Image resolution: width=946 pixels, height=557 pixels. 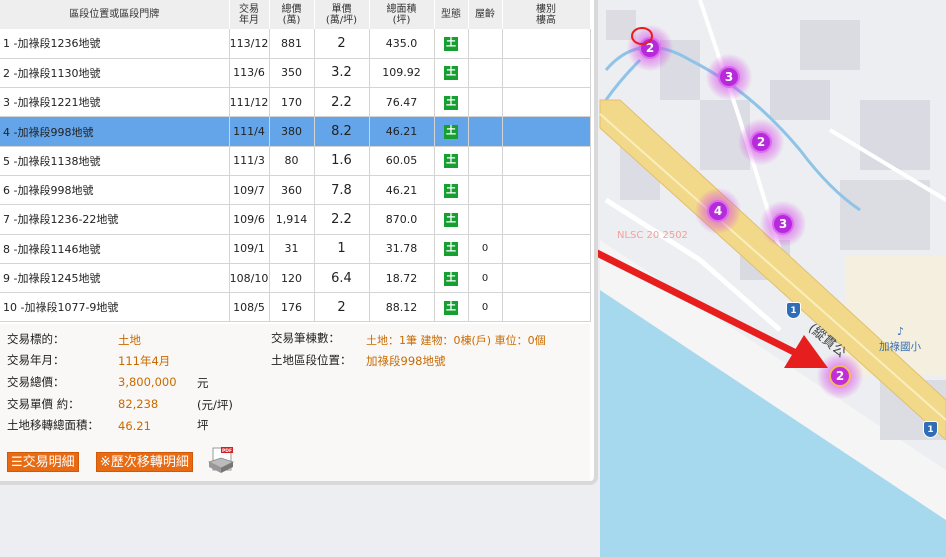 What do you see at coordinates (295, 249) in the screenshot?
I see `table-row: 8 -加祿段1146地號 109/1 31 1 31.78 土 0` at bounding box center [295, 249].